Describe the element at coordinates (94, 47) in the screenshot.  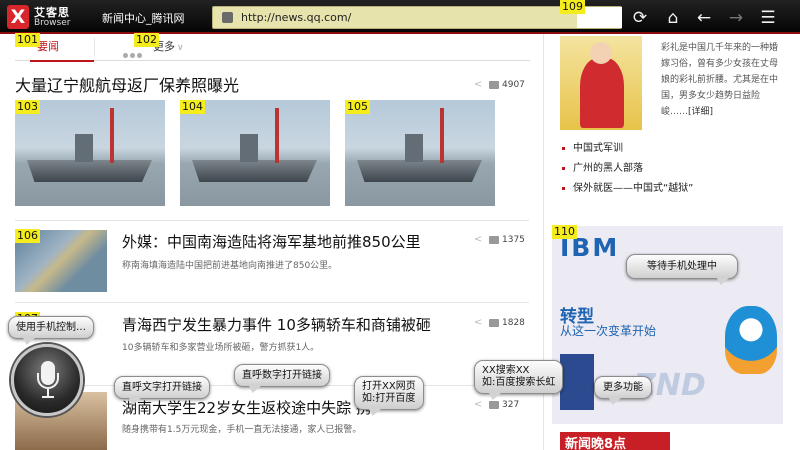
I see `tab-divider` at that location.